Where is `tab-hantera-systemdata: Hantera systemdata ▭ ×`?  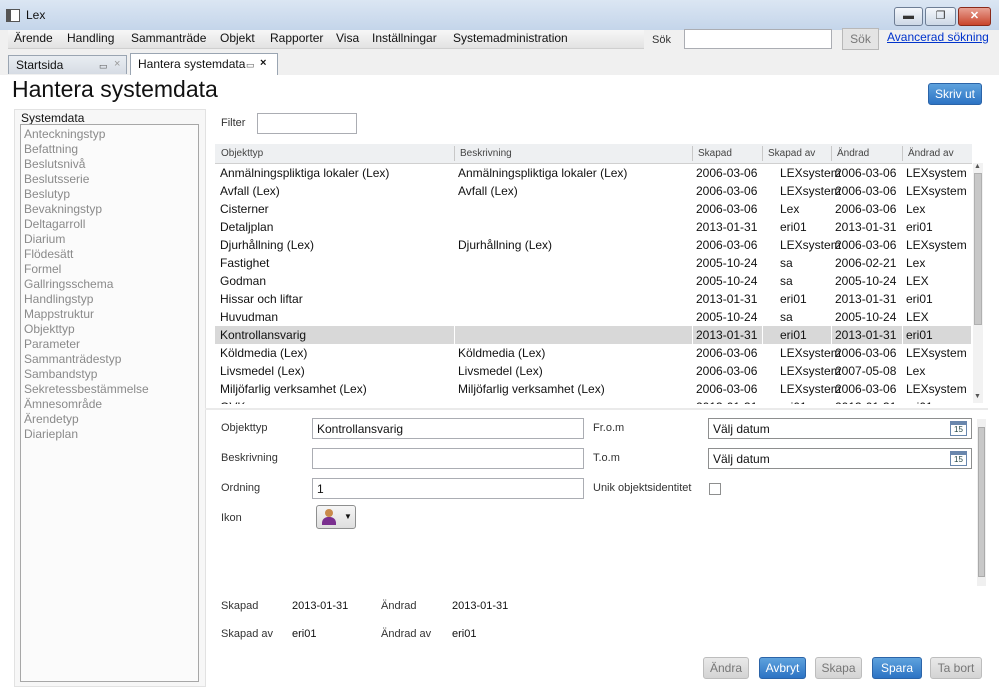 tab-hantera-systemdata: Hantera systemdata ▭ × is located at coordinates (204, 64).